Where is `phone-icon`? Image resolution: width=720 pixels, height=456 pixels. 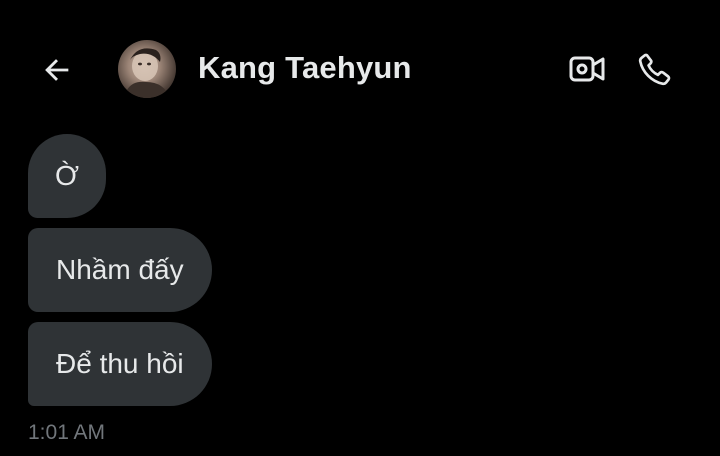
phone-icon is located at coordinates (654, 69).